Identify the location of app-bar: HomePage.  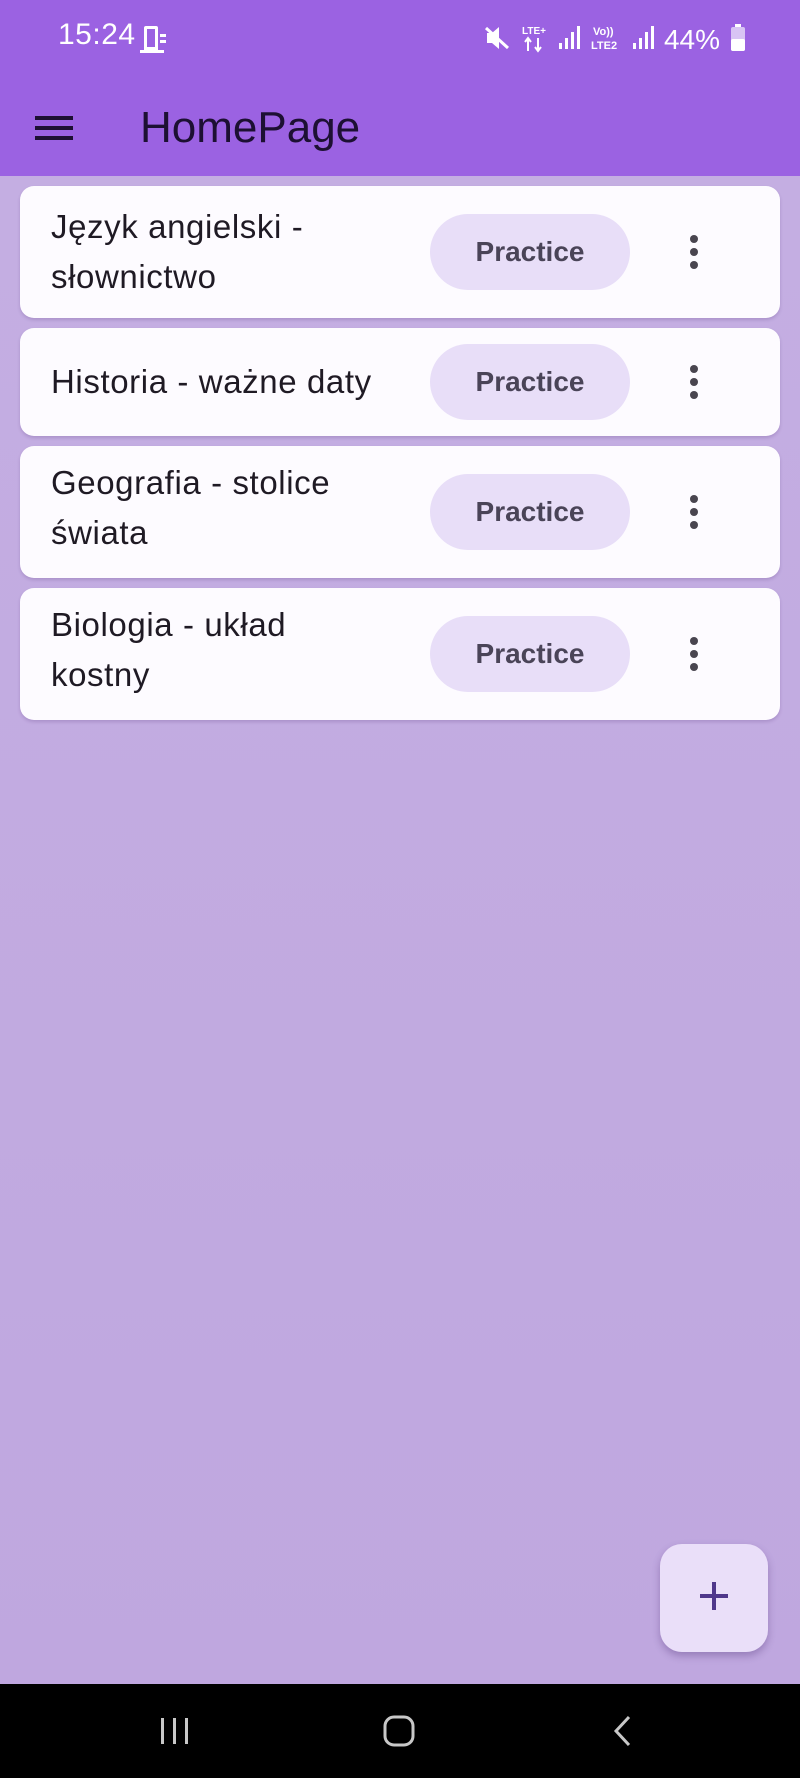
(400, 128).